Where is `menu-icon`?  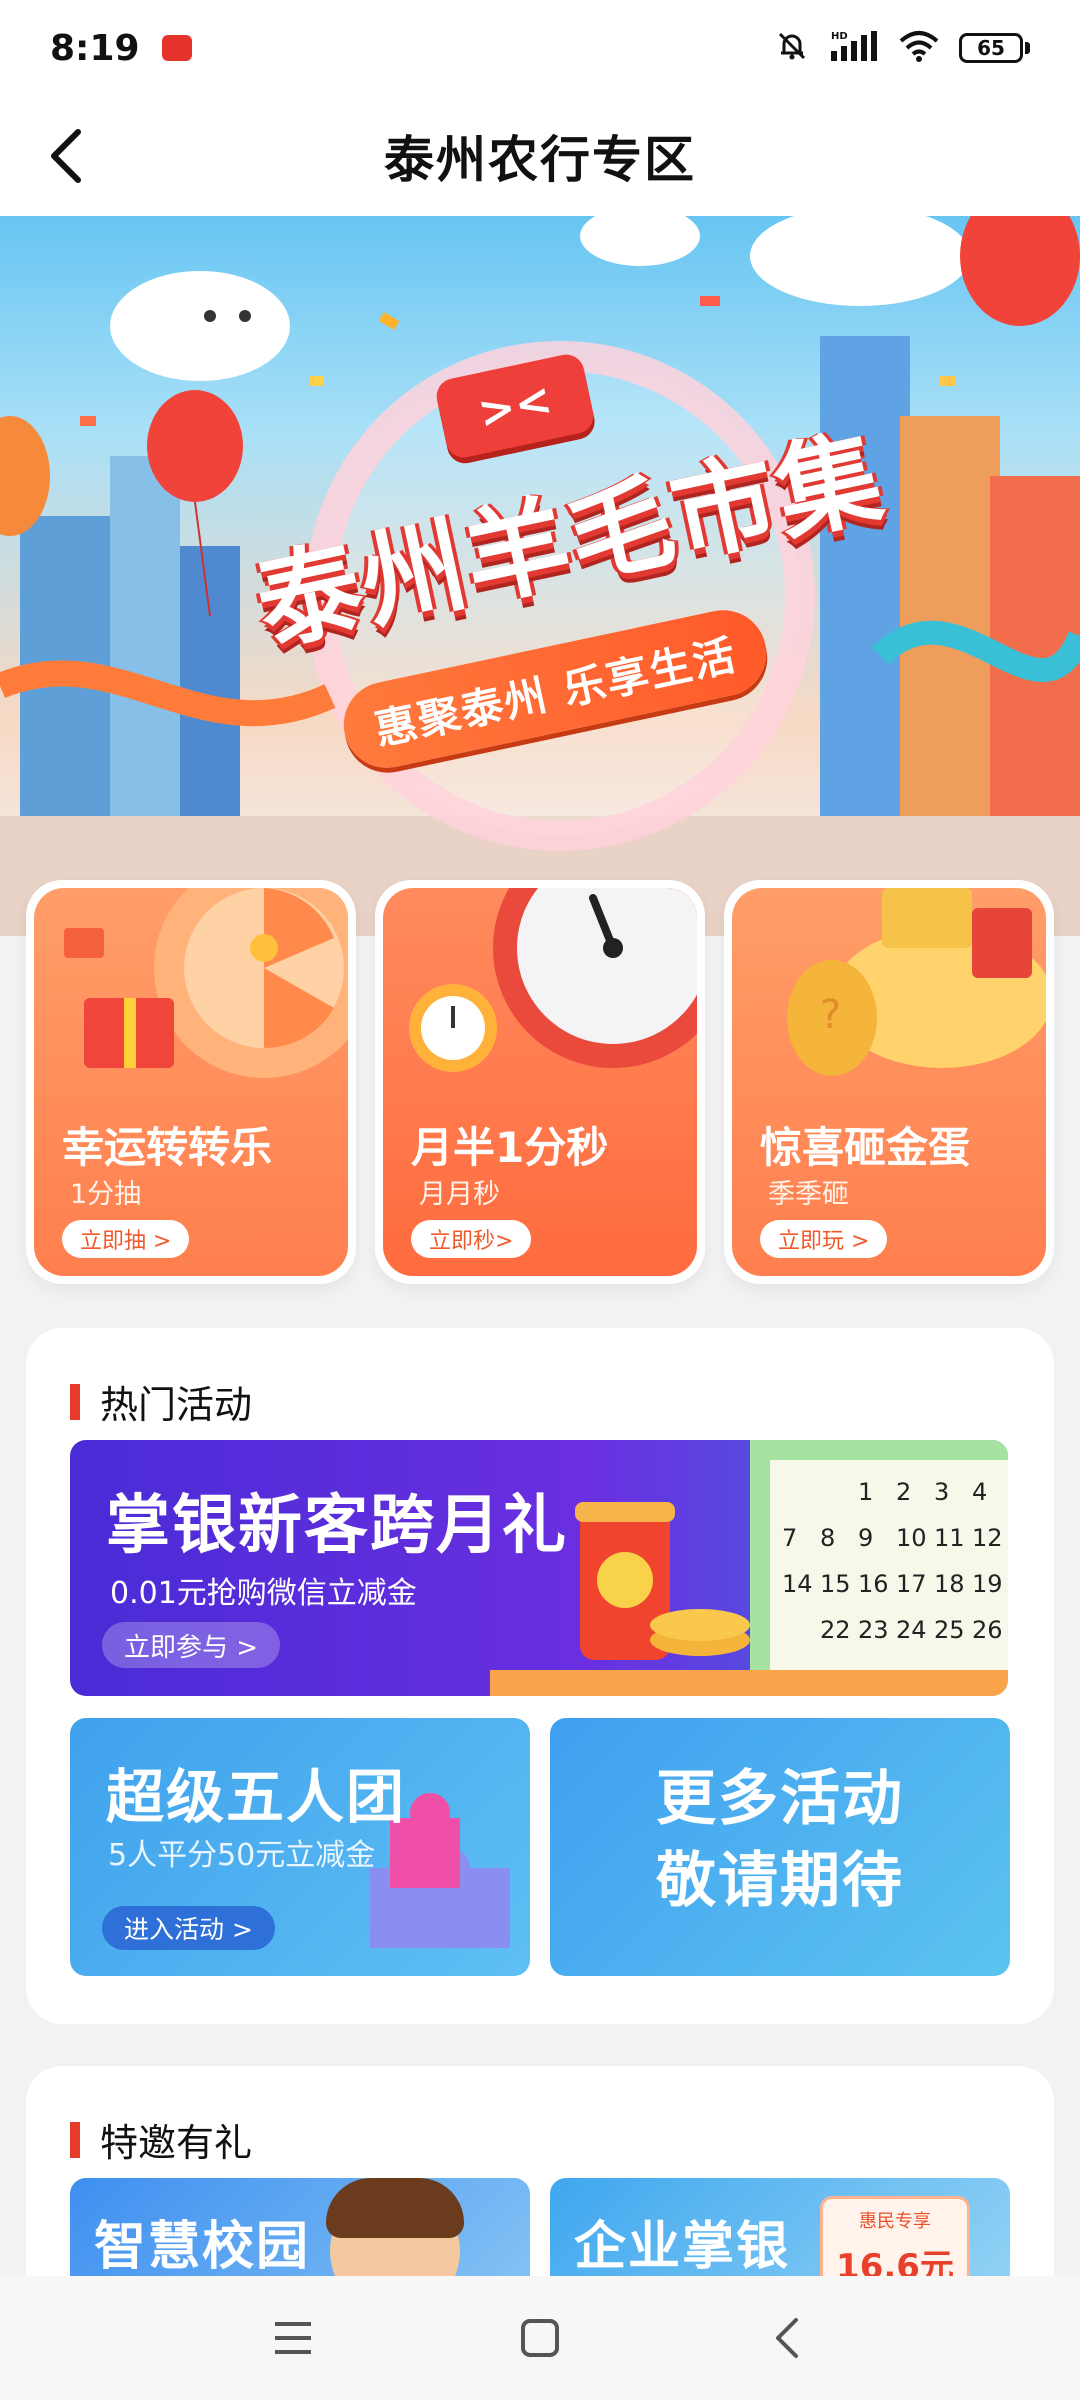
menu-icon is located at coordinates (293, 2338).